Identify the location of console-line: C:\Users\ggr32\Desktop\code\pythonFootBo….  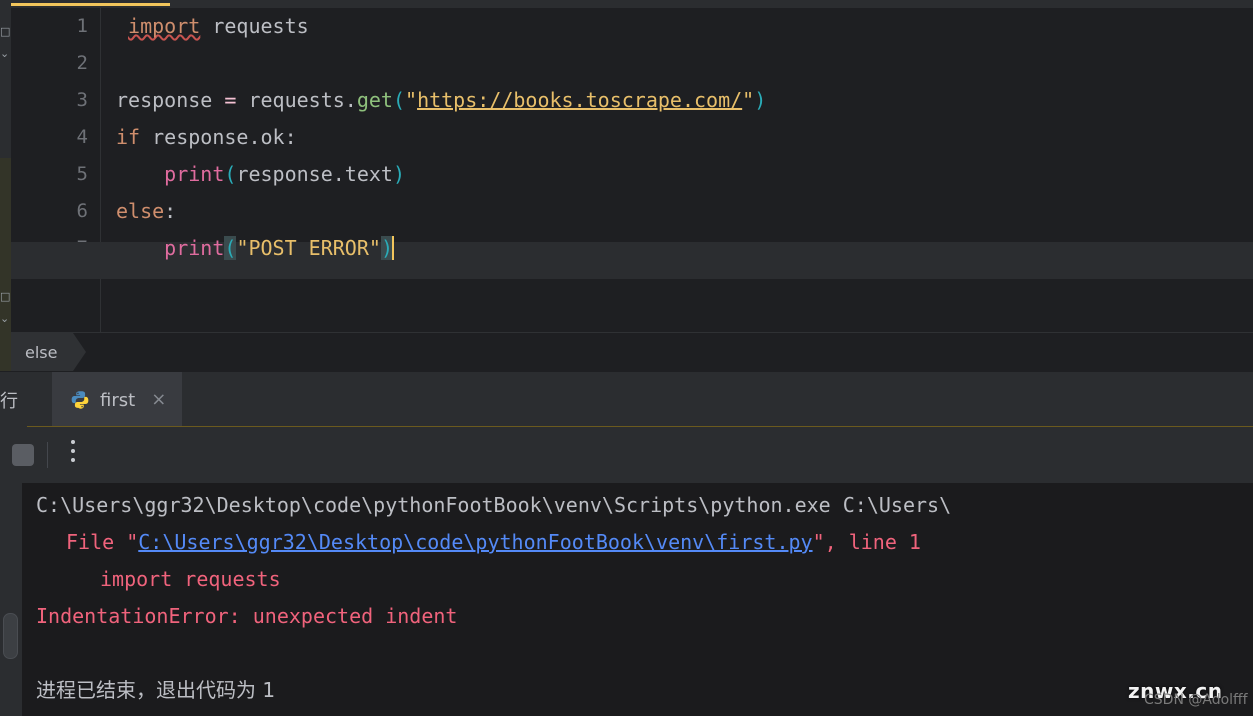
(493, 505).